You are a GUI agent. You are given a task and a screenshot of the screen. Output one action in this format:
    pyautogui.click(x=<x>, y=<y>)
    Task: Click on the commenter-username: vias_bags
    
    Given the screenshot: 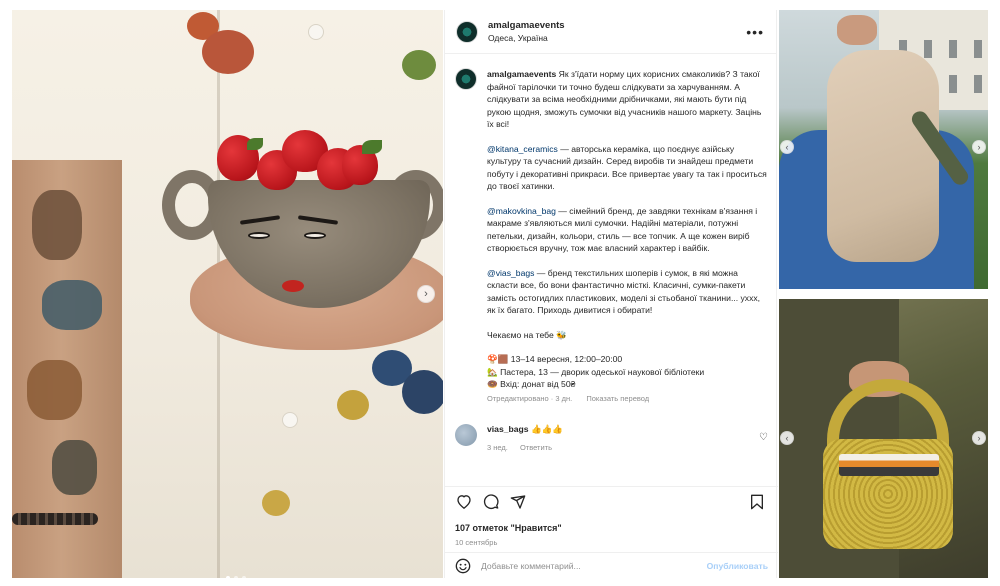 What is the action you would take?
    pyautogui.click(x=508, y=429)
    